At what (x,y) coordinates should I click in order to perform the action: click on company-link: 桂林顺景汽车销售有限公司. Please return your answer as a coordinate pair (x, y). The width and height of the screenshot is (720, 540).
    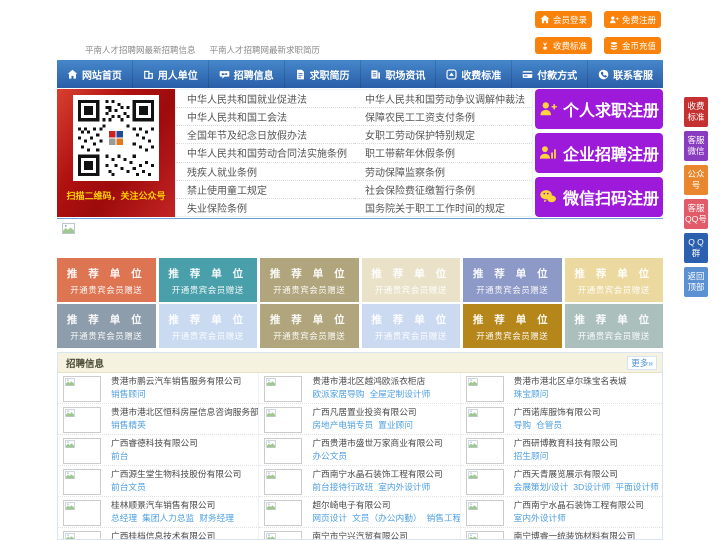
    Looking at the image, I should click on (172, 505).